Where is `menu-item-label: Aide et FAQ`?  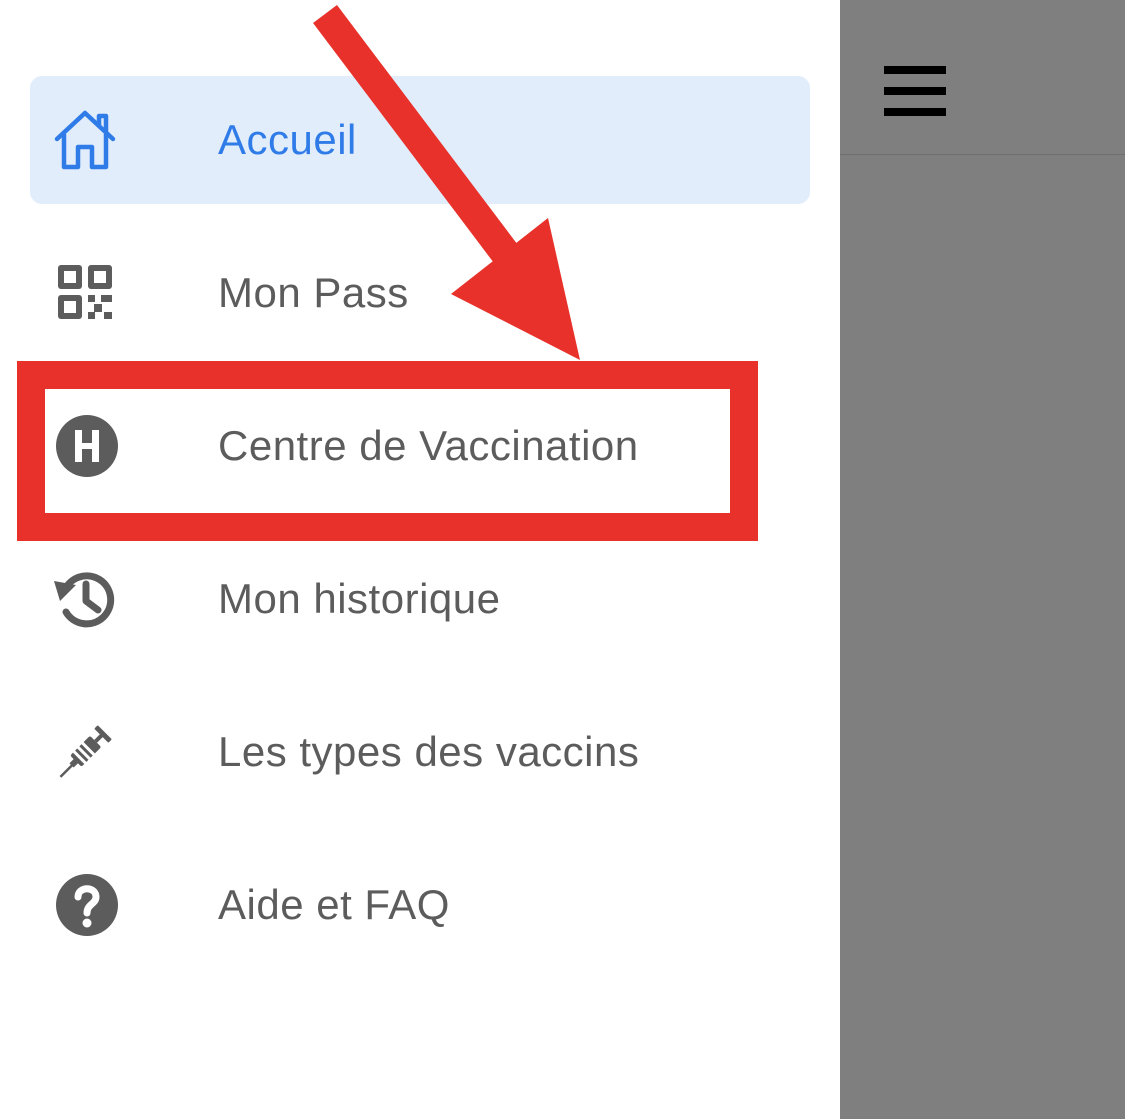 menu-item-label: Aide et FAQ is located at coordinates (334, 904).